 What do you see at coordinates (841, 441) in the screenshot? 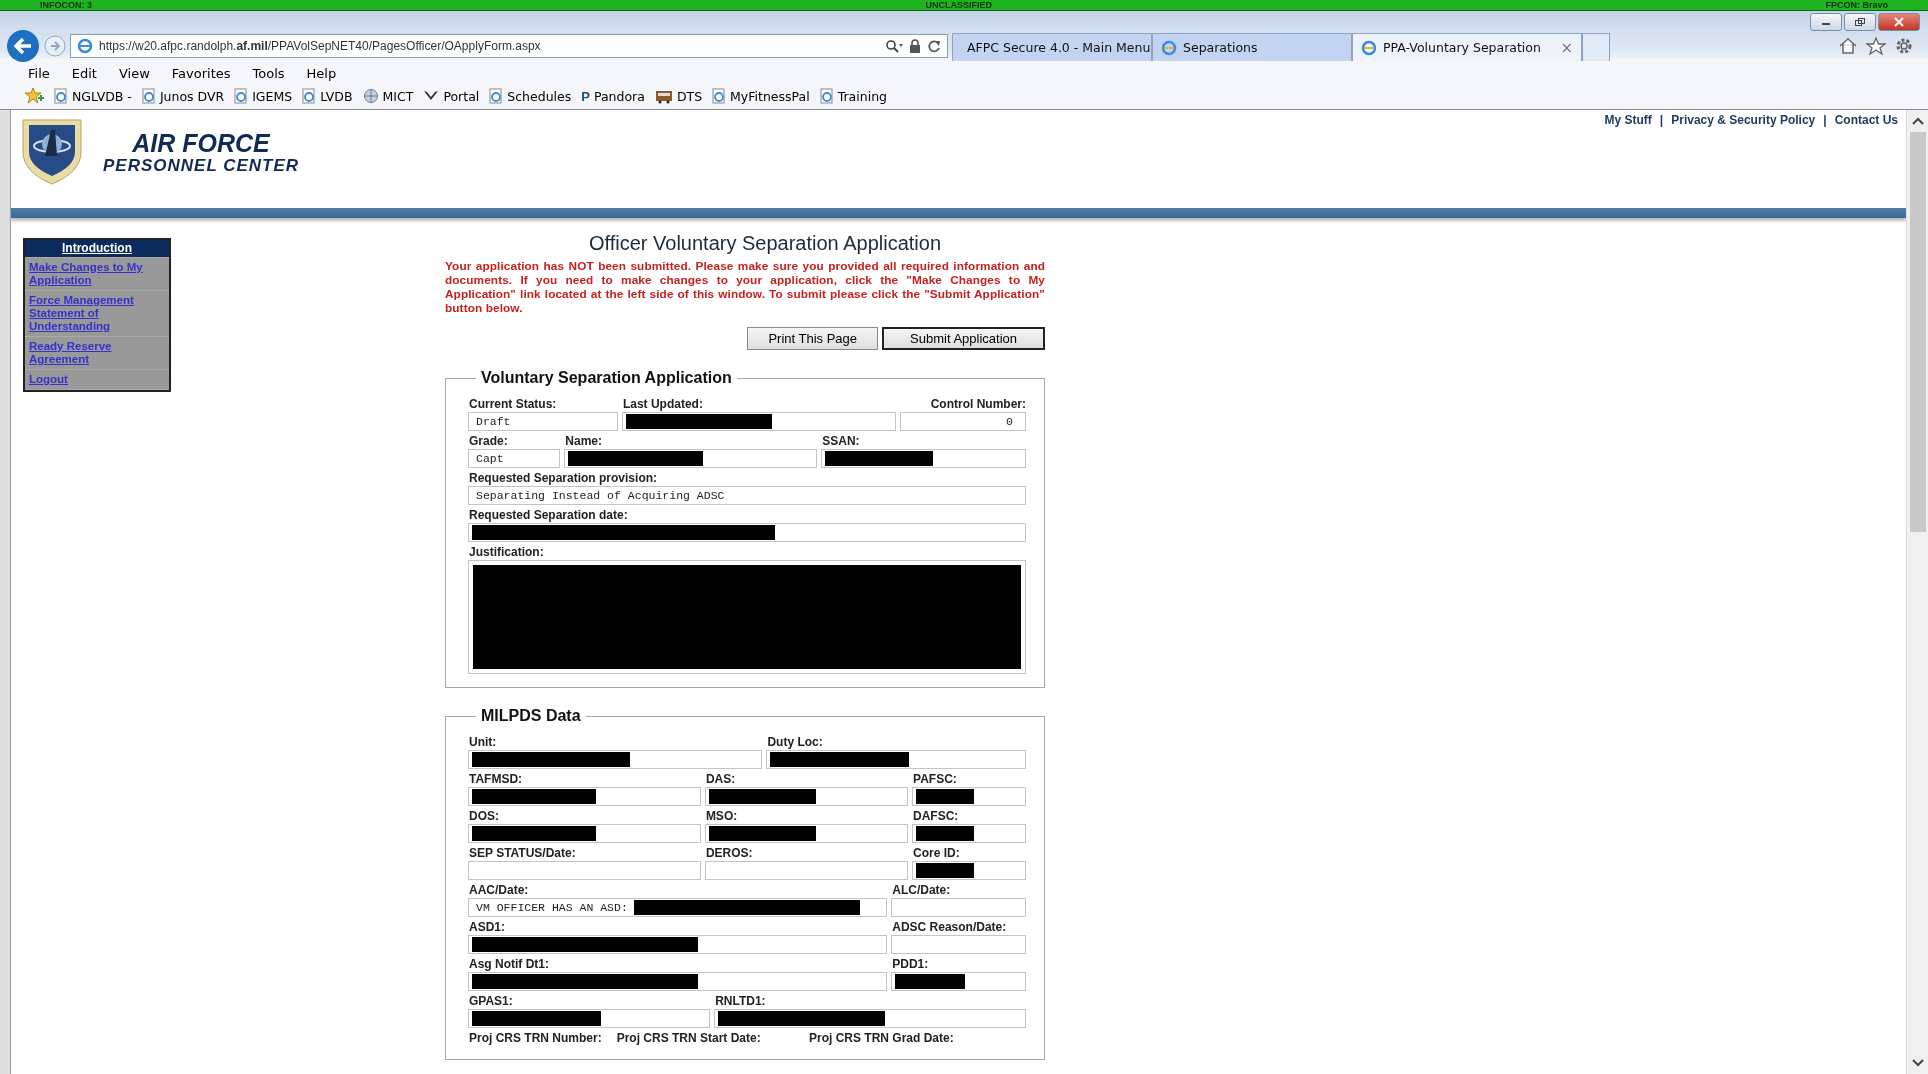
I see `field-label: SSAN:` at bounding box center [841, 441].